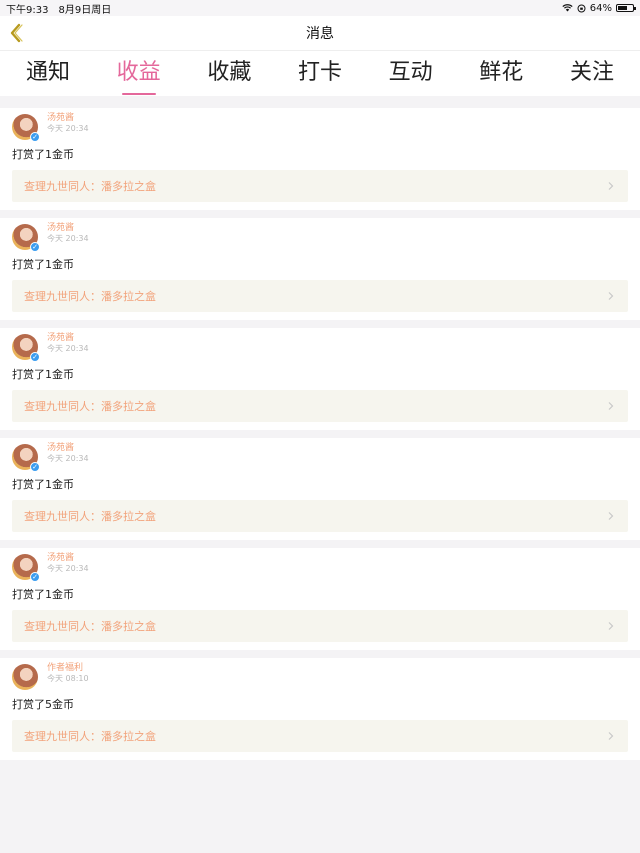  What do you see at coordinates (320, 678) in the screenshot?
I see `item-header: 作者福利 今天 08:10` at bounding box center [320, 678].